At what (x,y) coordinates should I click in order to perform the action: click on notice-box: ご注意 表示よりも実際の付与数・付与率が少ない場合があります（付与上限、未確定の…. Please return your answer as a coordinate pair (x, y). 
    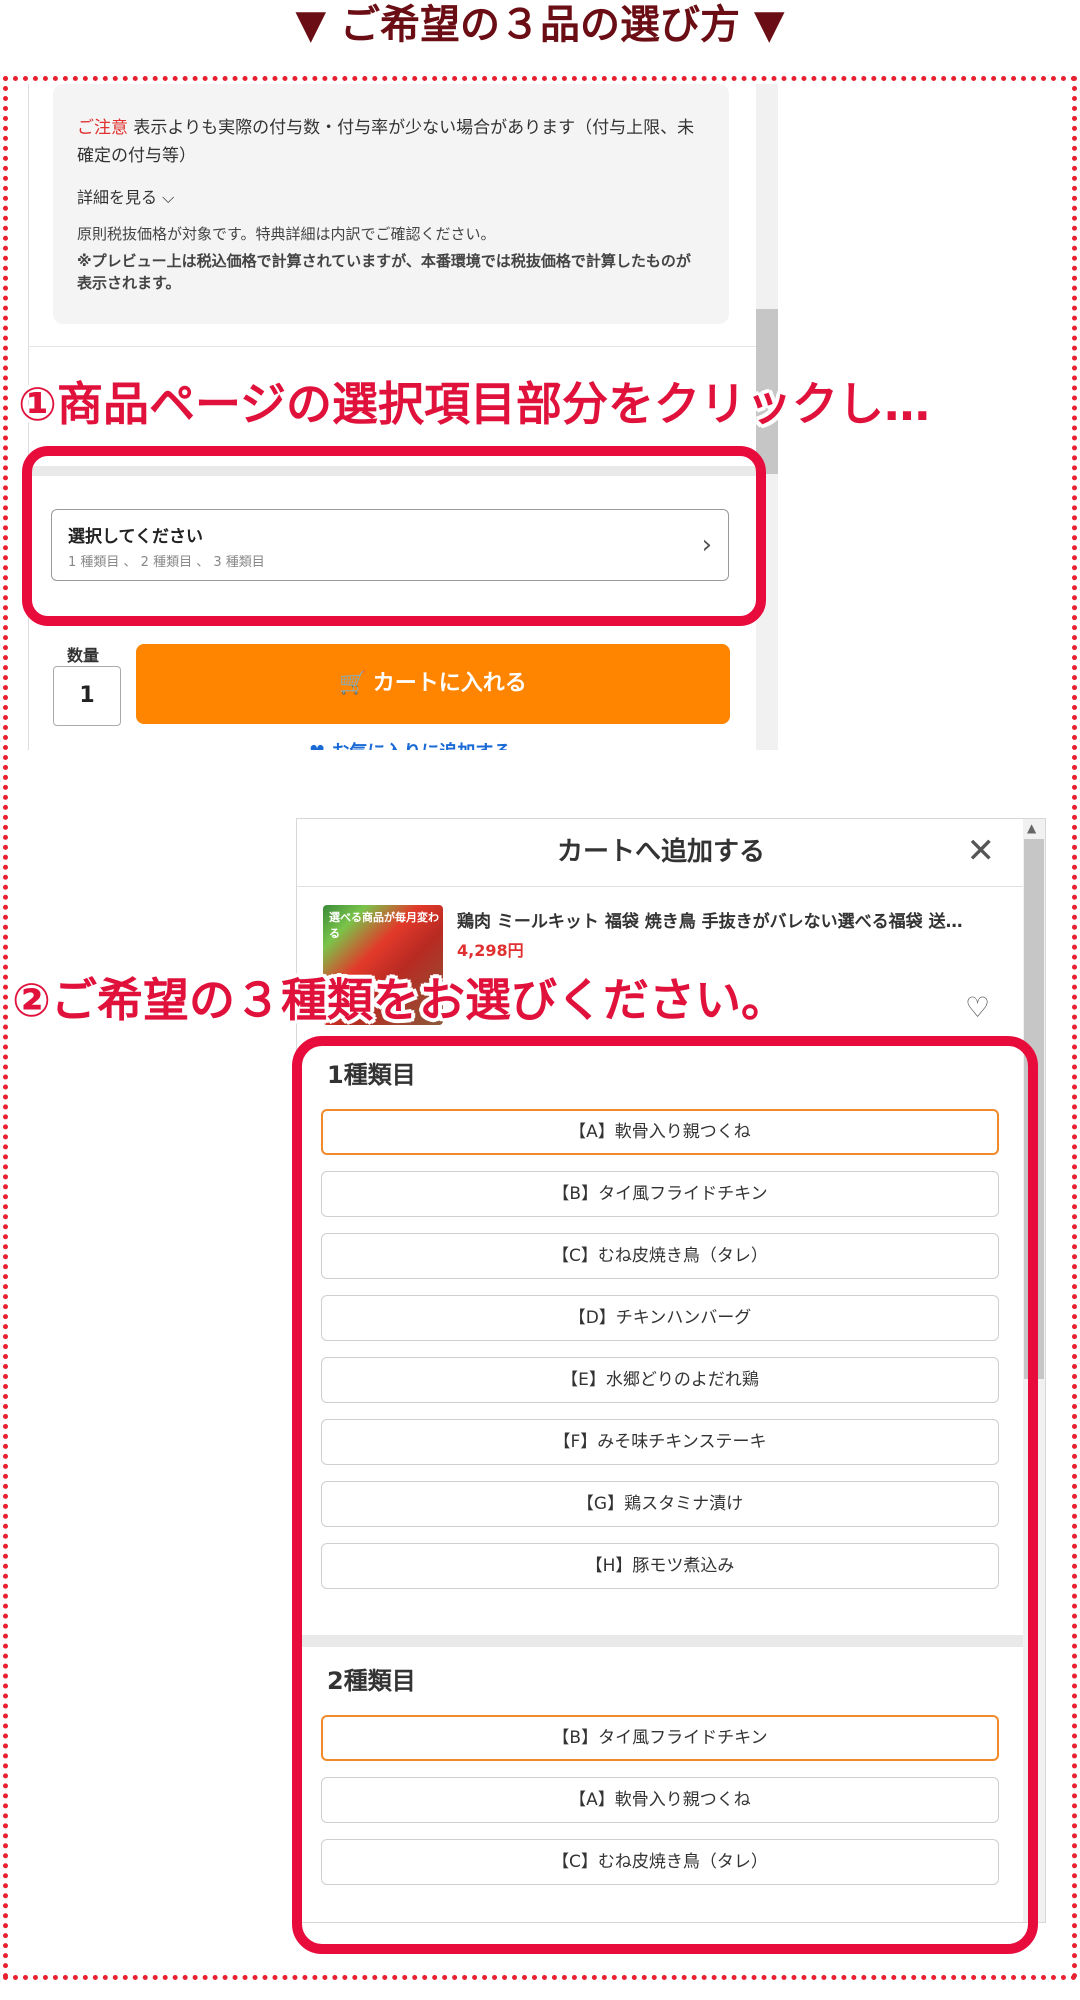
    Looking at the image, I should click on (391, 204).